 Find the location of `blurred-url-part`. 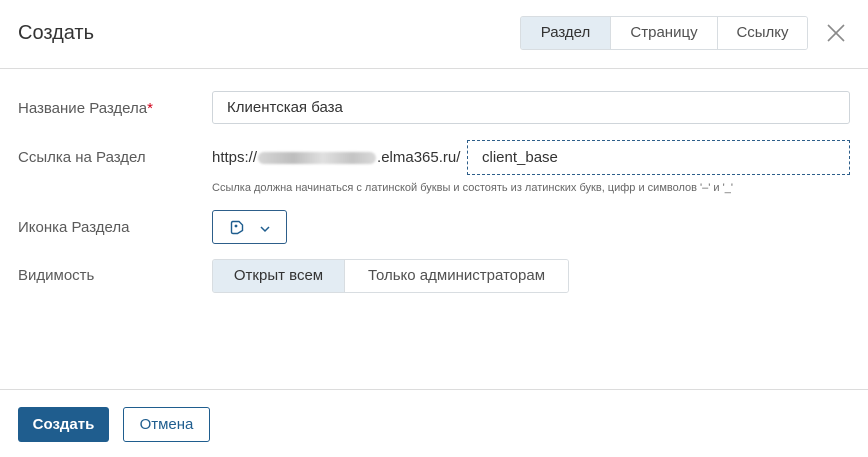

blurred-url-part is located at coordinates (317, 158).